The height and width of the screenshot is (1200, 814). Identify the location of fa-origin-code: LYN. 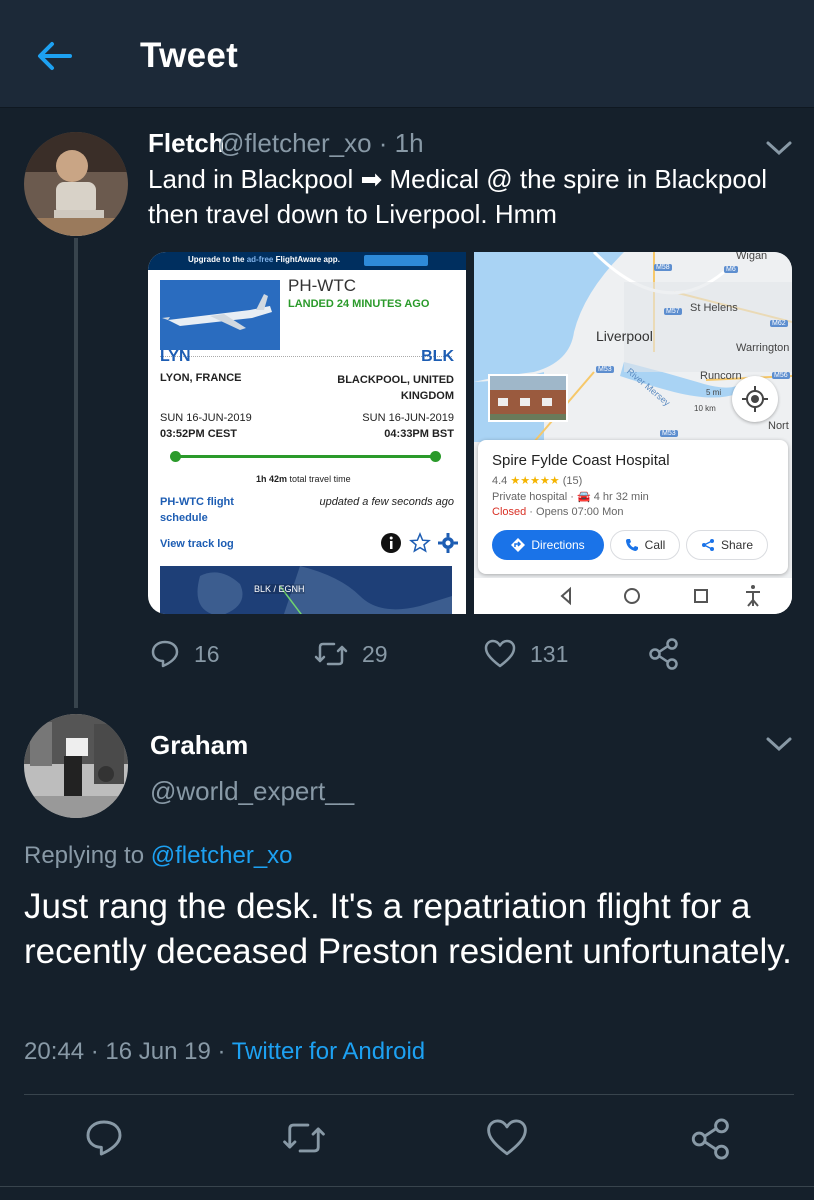
(175, 356).